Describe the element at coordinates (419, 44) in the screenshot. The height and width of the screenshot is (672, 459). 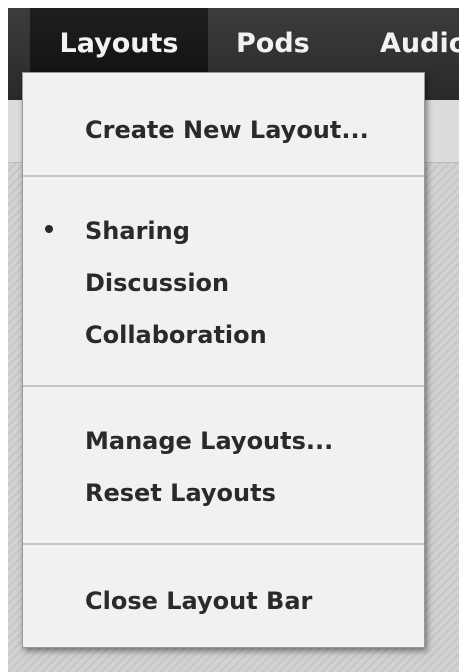
I see `menu-audio: Audio` at that location.